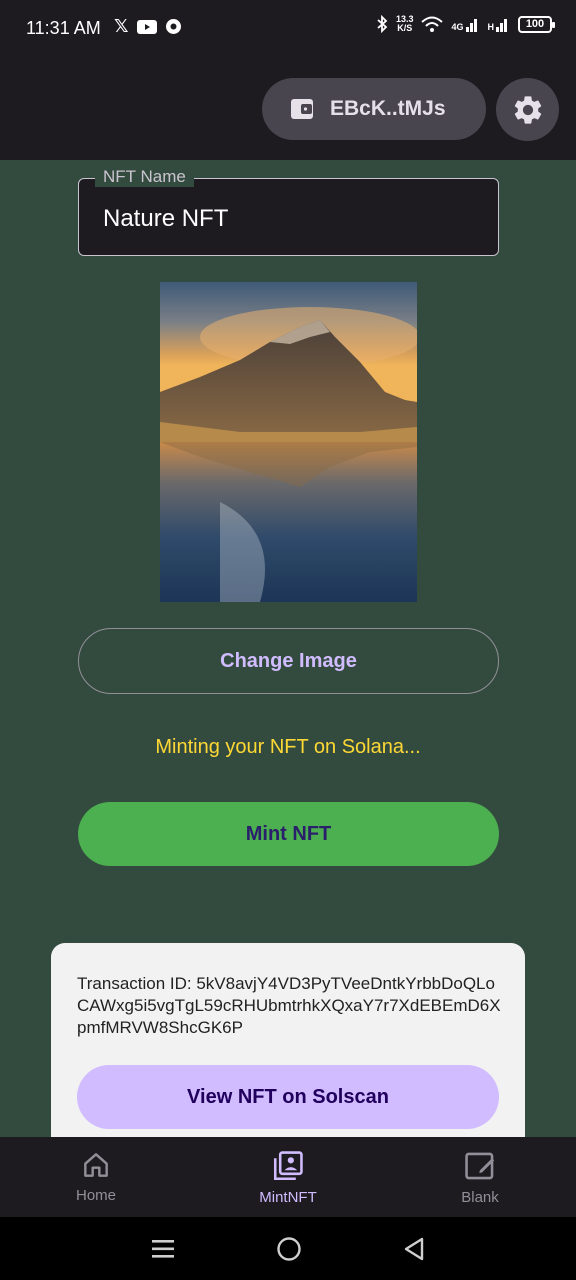 This screenshot has height=1280, width=576. I want to click on top-app-bar: 11:31 AM 𝕏 13.3 K/S 4G H 100 EBcK..tMJs, so click(288, 80).